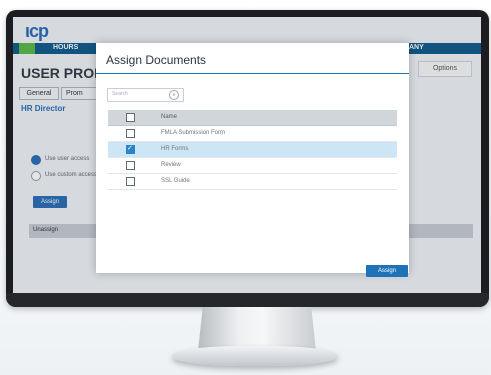 The height and width of the screenshot is (375, 491). I want to click on table-row: SSL Guide, so click(252, 182).